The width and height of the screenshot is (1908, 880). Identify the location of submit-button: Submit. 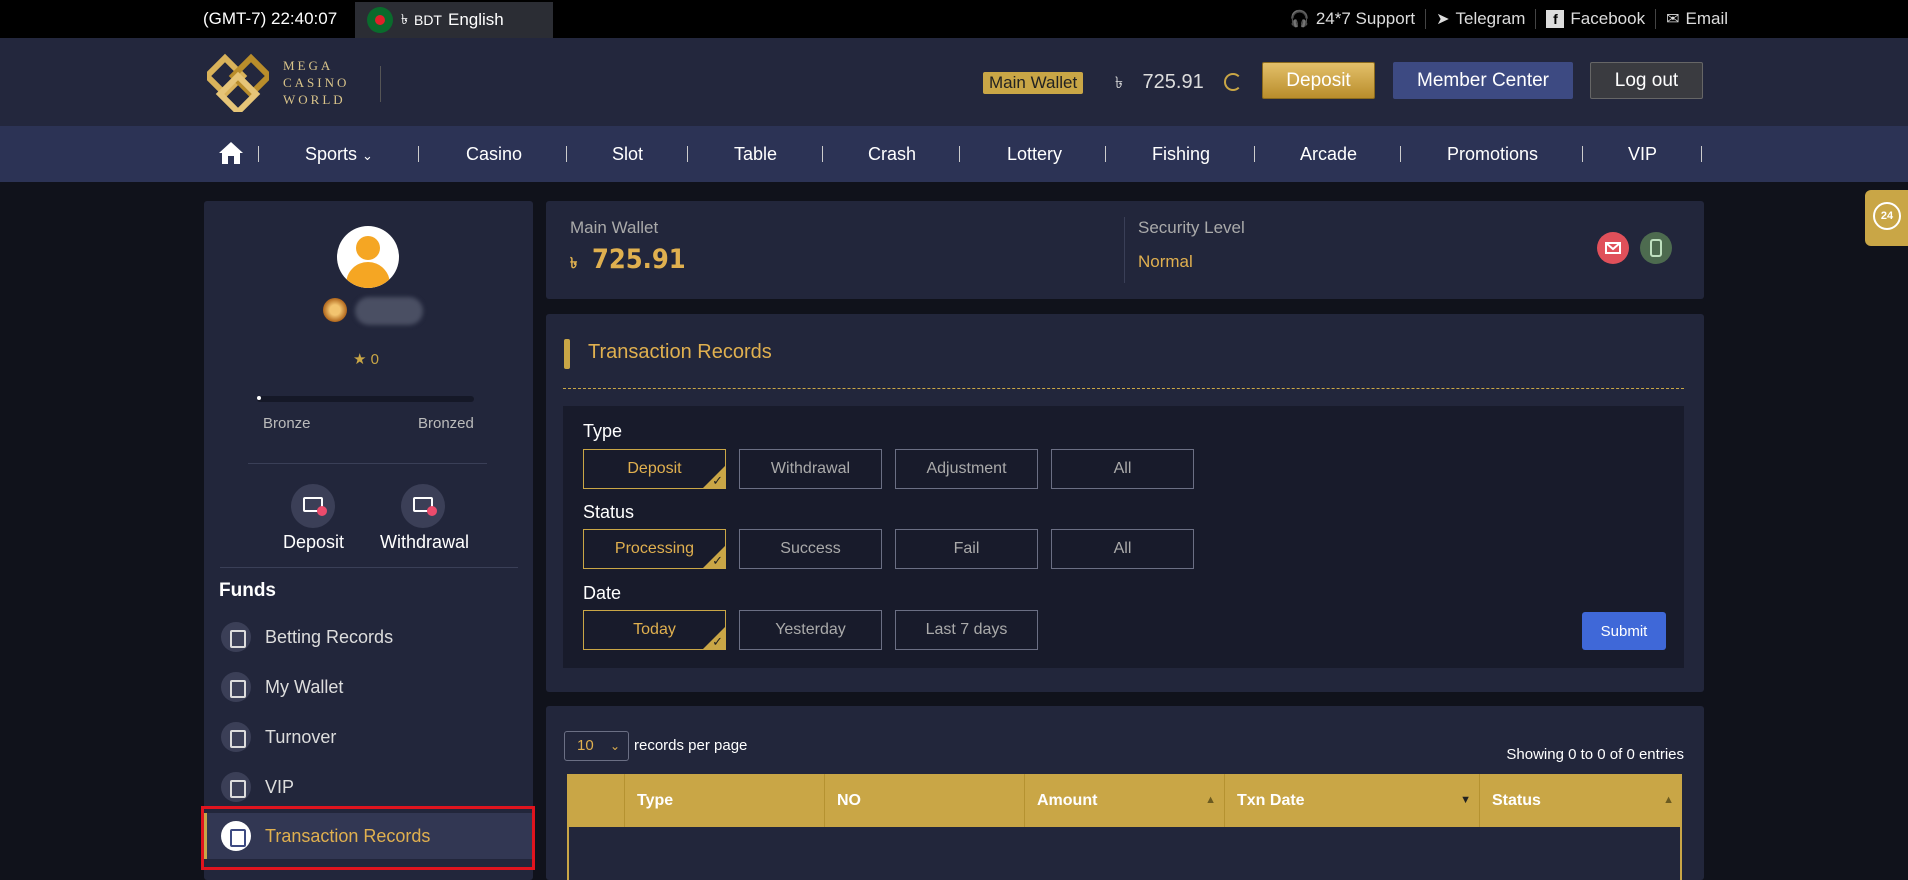
(1624, 631).